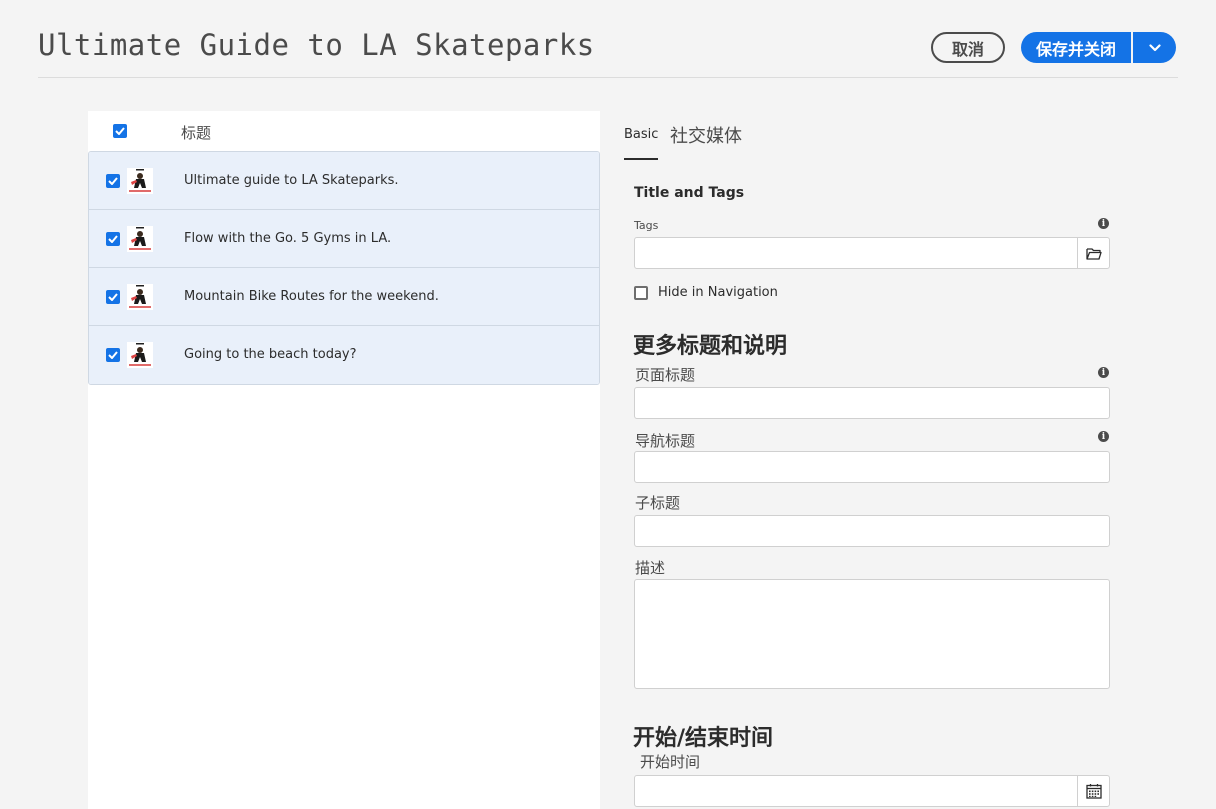 The height and width of the screenshot is (809, 1216). Describe the element at coordinates (641, 143) in the screenshot. I see `tab-basic: Basic` at that location.